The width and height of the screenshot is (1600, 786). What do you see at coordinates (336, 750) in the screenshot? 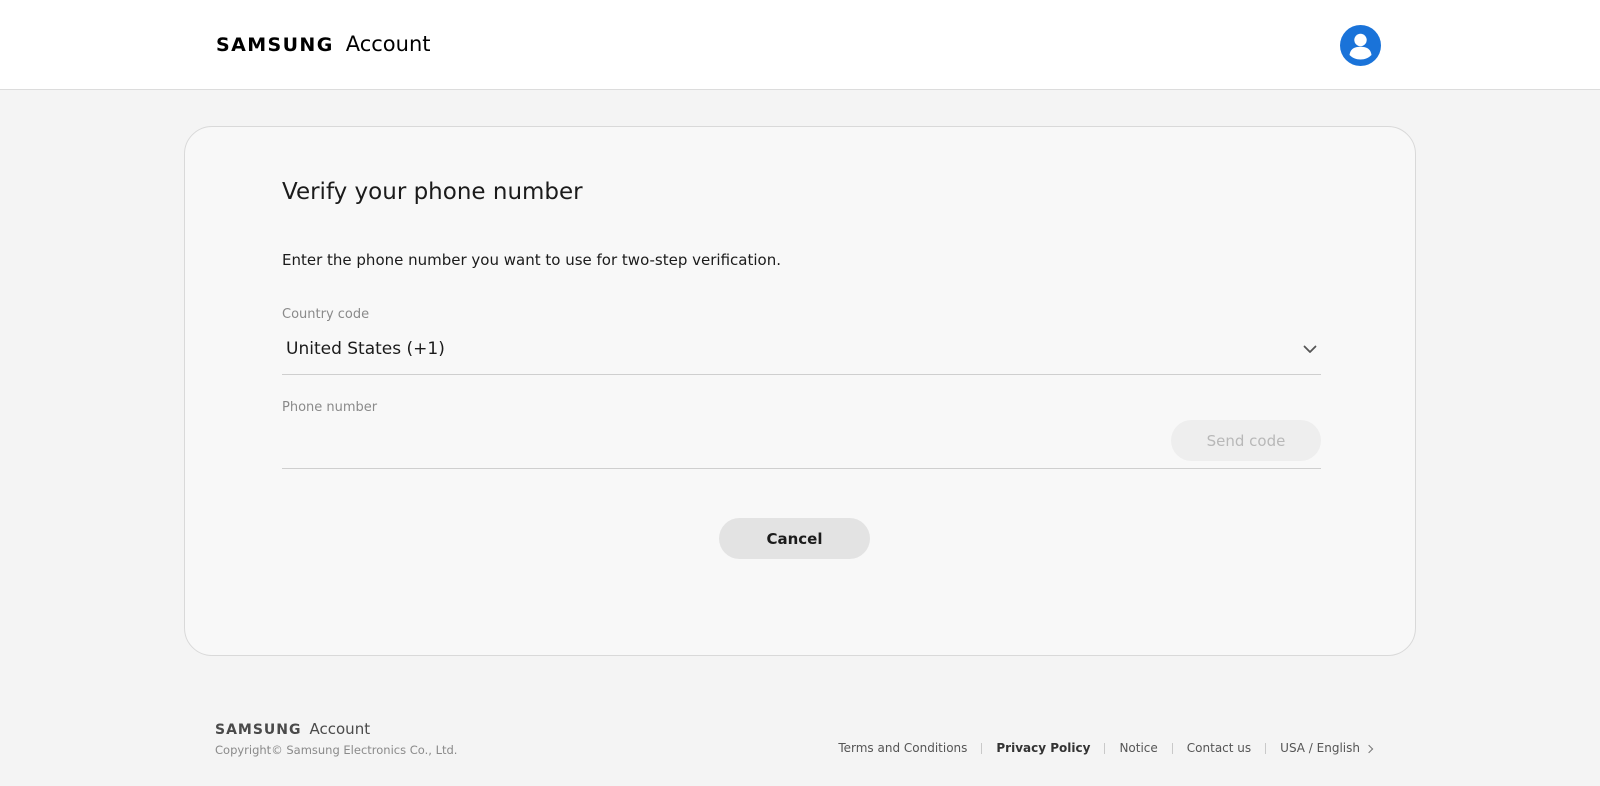
I see `copyright-text: Copyright© Samsung Electronics Co., Ltd.` at bounding box center [336, 750].